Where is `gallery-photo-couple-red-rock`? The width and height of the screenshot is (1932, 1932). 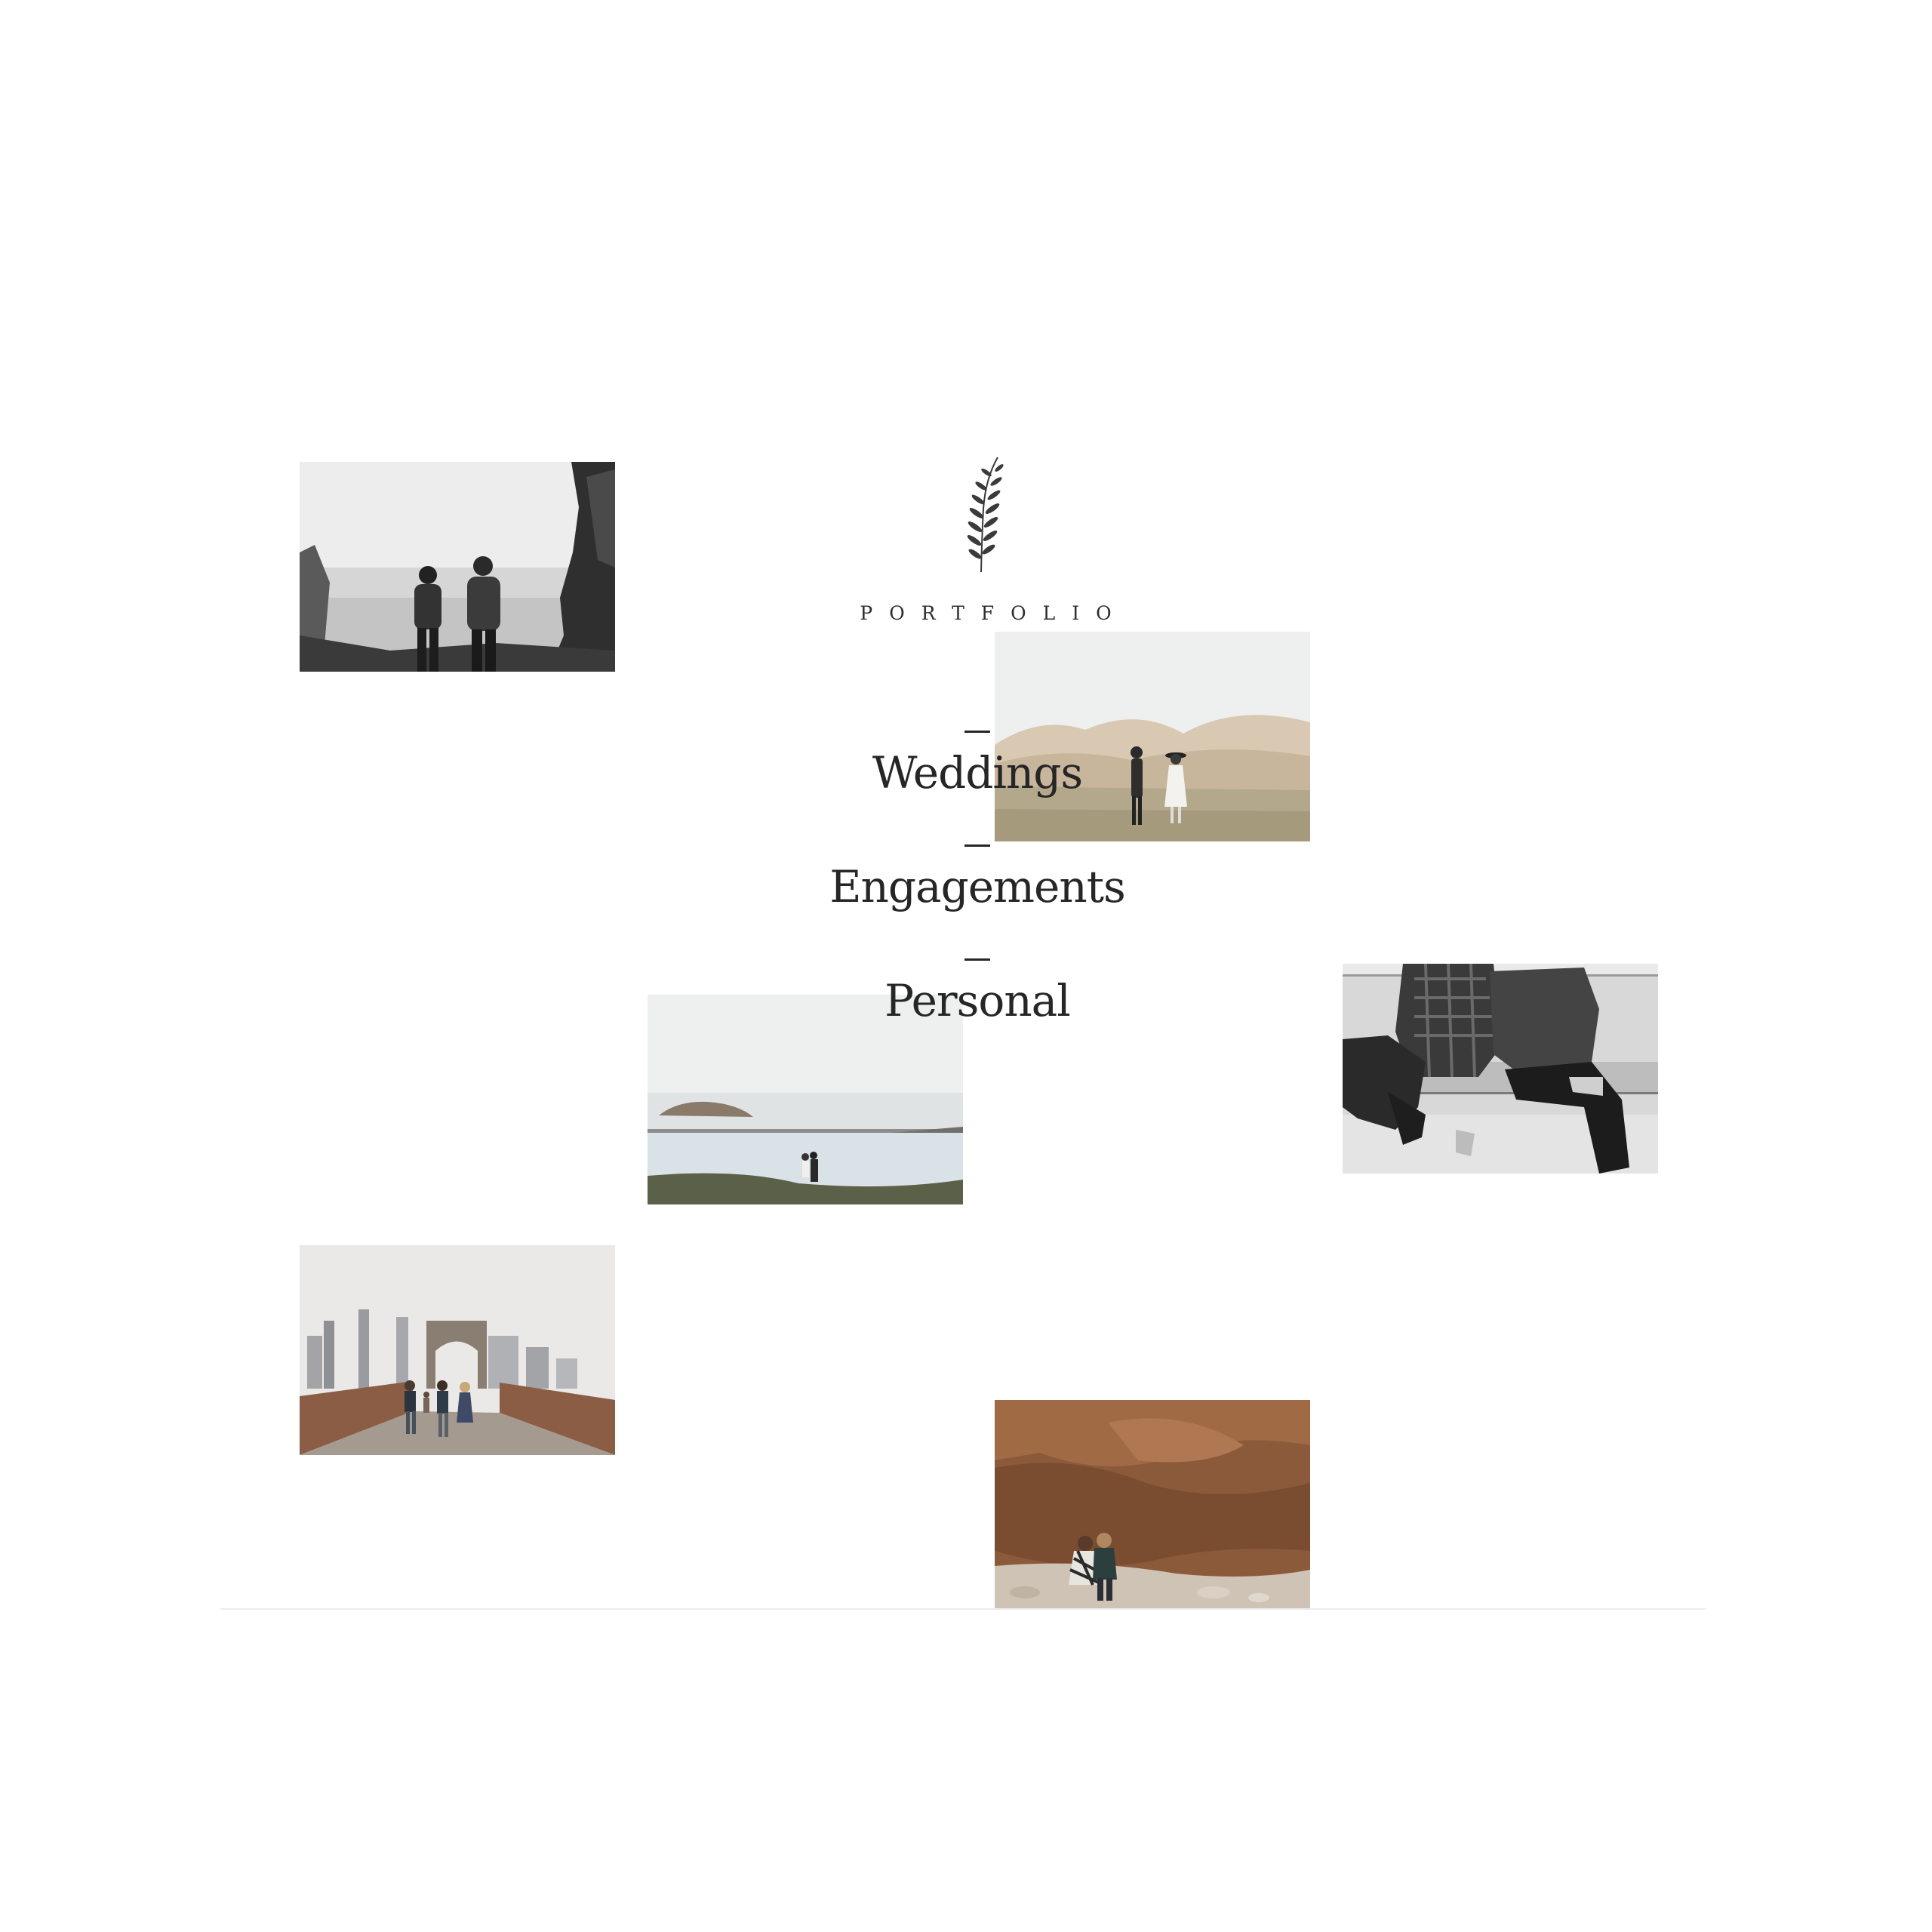 gallery-photo-couple-red-rock is located at coordinates (1152, 1505).